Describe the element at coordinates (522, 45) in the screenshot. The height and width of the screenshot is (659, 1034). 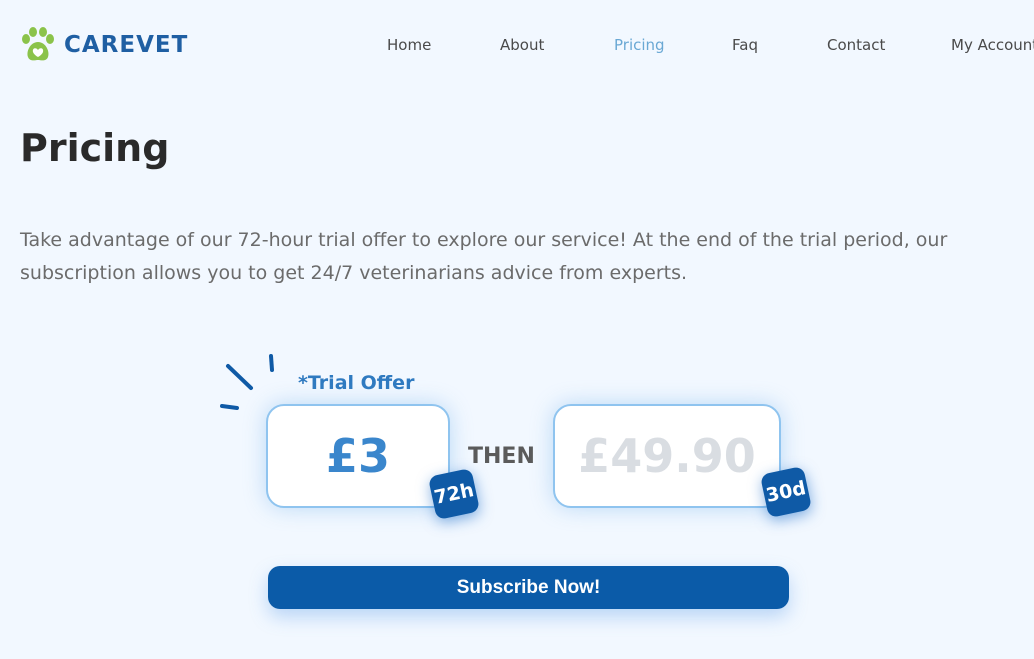
I see `nav-about: About` at that location.